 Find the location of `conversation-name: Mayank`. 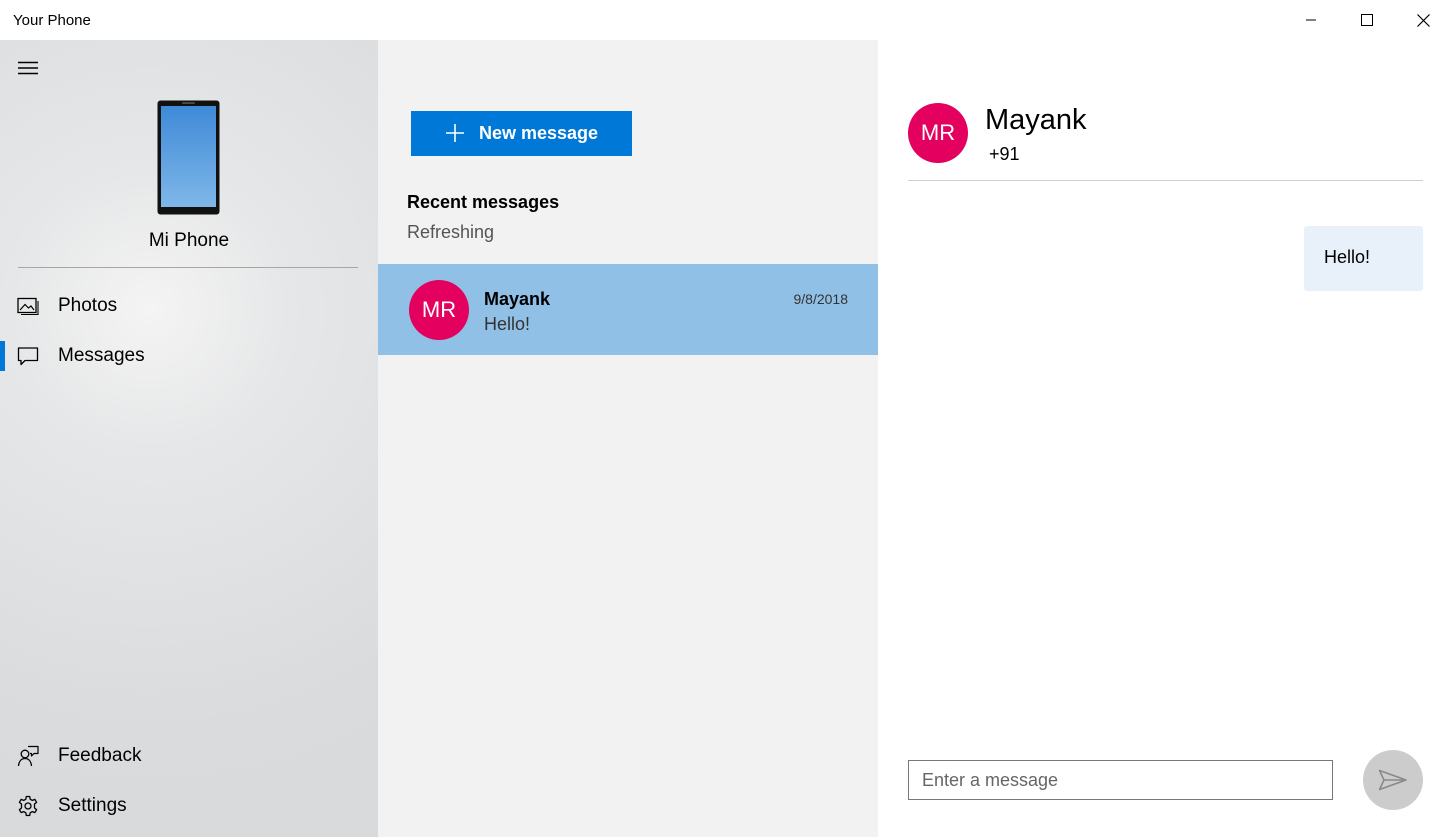

conversation-name: Mayank is located at coordinates (517, 299).